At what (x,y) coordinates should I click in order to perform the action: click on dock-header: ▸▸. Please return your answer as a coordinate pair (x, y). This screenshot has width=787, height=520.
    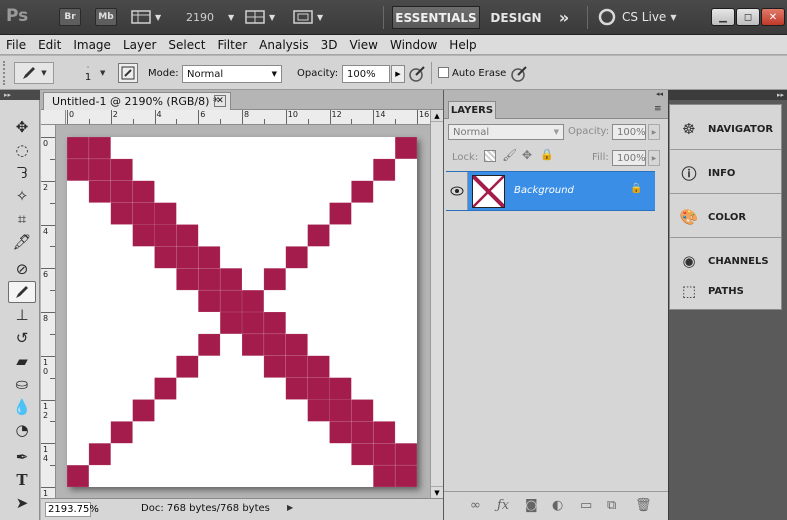
    Looking at the image, I should click on (728, 95).